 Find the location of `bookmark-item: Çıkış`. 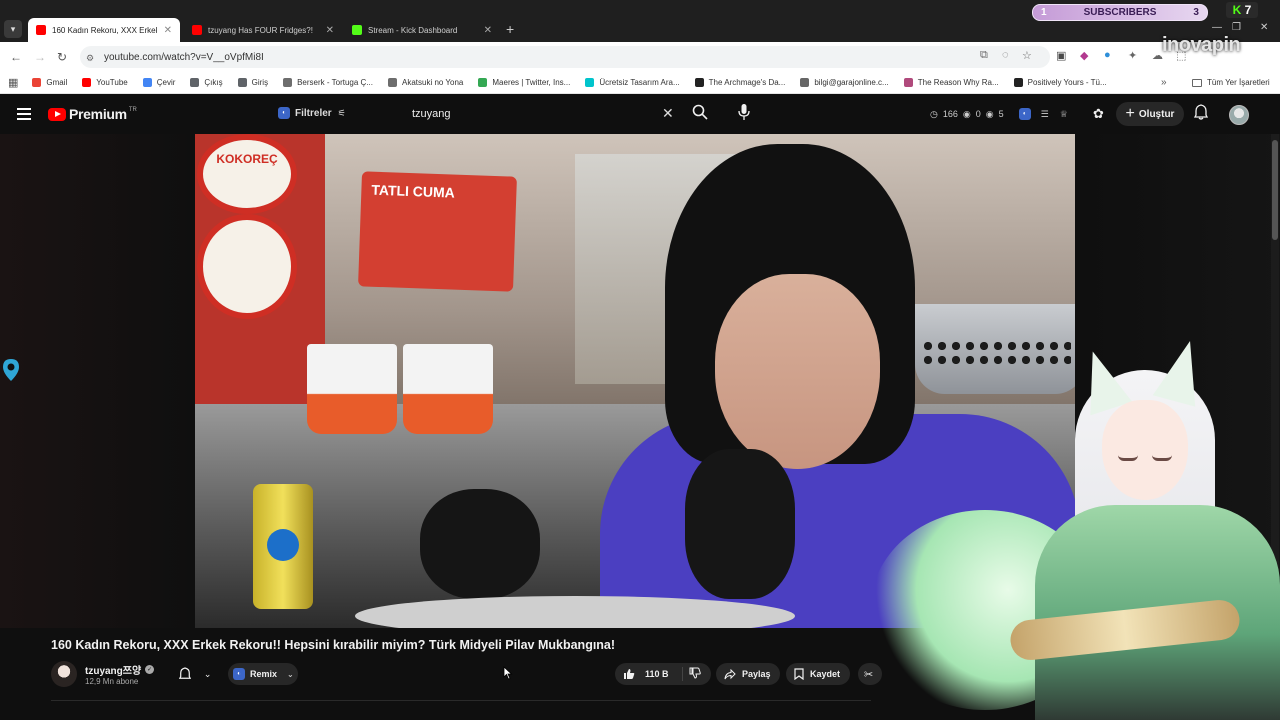

bookmark-item: Çıkış is located at coordinates (206, 82).